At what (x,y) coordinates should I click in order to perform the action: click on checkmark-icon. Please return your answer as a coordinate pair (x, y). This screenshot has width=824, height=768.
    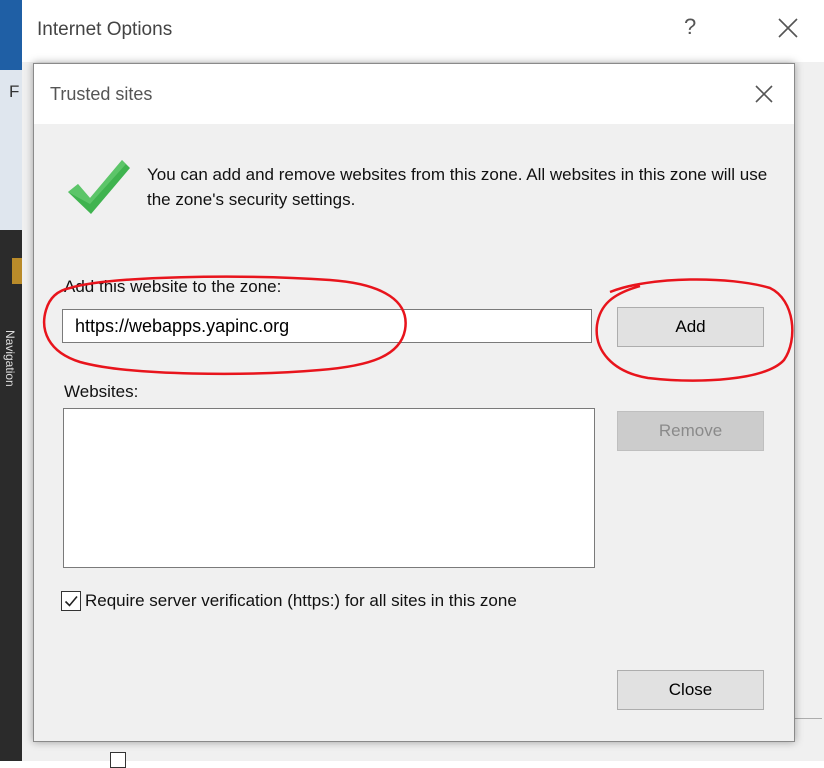
    Looking at the image, I should click on (71, 601).